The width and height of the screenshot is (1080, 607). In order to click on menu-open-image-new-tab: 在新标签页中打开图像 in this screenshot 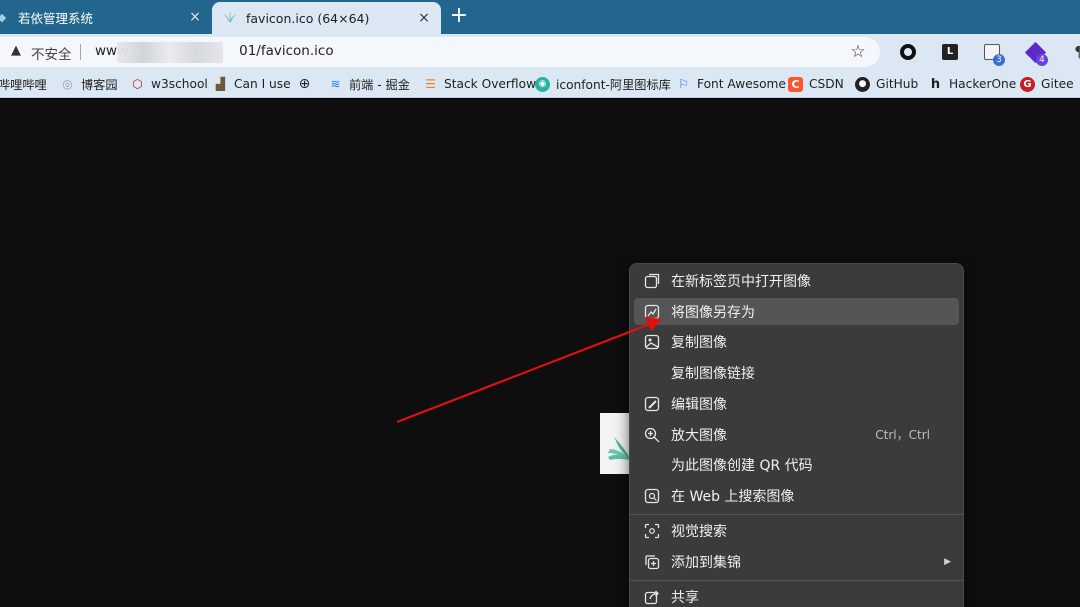, I will do `click(796, 280)`.